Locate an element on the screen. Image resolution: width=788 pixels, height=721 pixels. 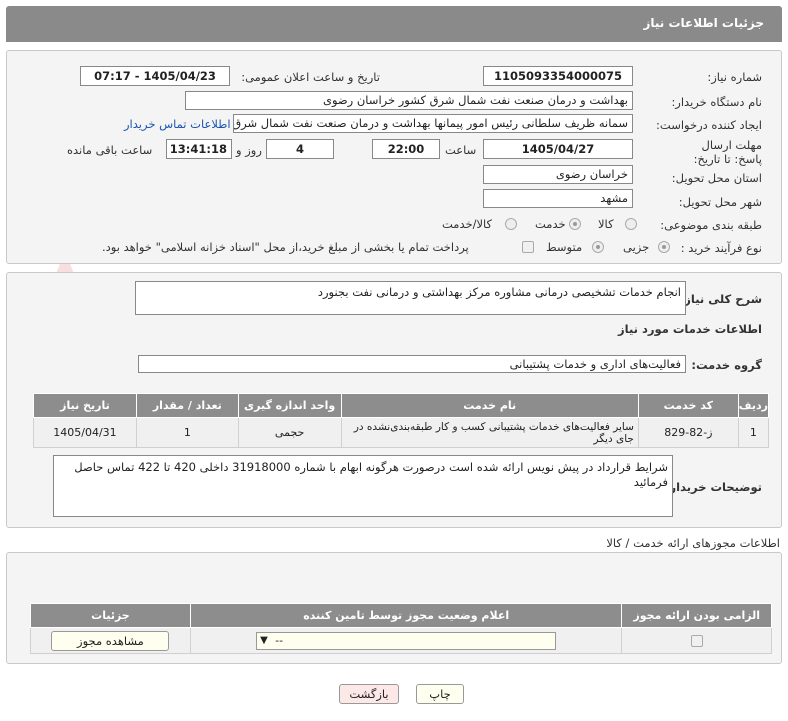
col-unit: واحد اندازه گیری is located at coordinates (289, 405).